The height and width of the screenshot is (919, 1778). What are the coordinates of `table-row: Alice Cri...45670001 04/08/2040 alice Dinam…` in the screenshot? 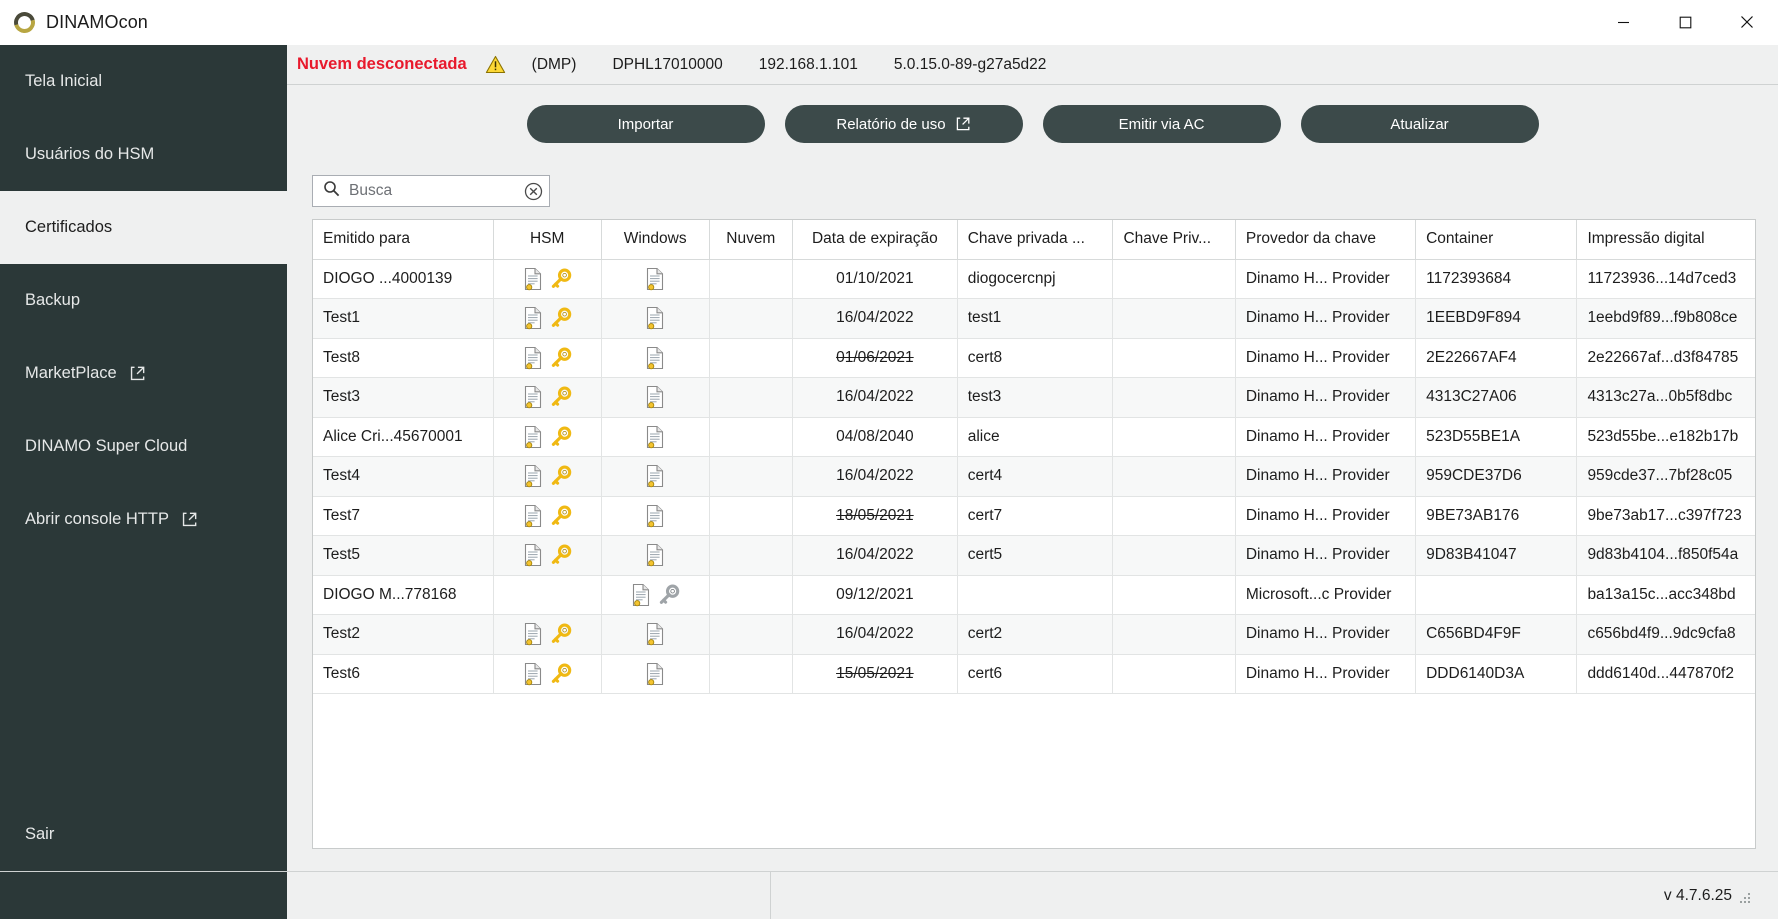 It's located at (1034, 437).